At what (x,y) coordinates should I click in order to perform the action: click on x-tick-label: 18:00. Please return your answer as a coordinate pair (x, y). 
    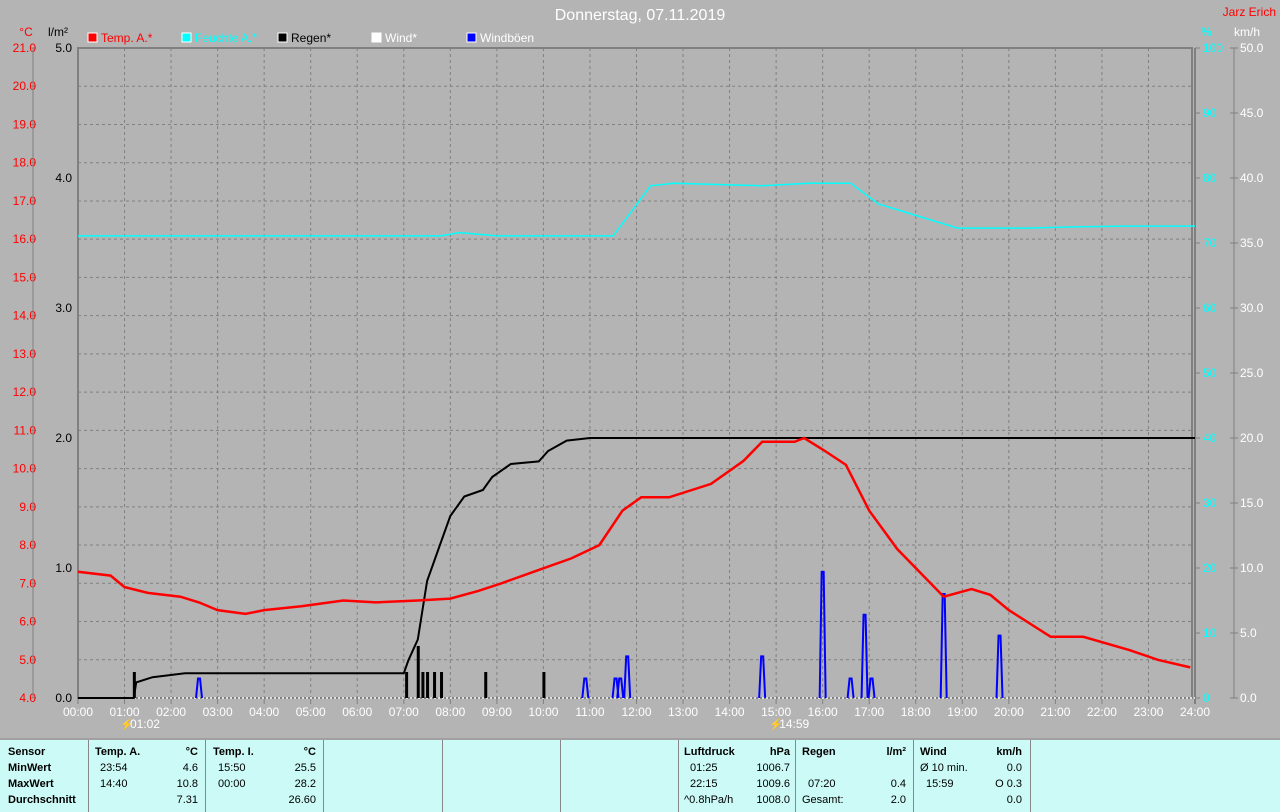
    Looking at the image, I should click on (916, 712).